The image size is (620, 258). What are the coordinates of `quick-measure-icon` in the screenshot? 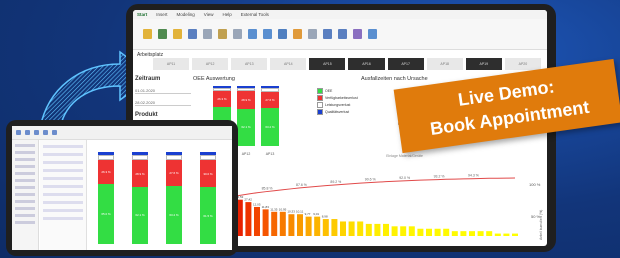 It's located at (342, 34).